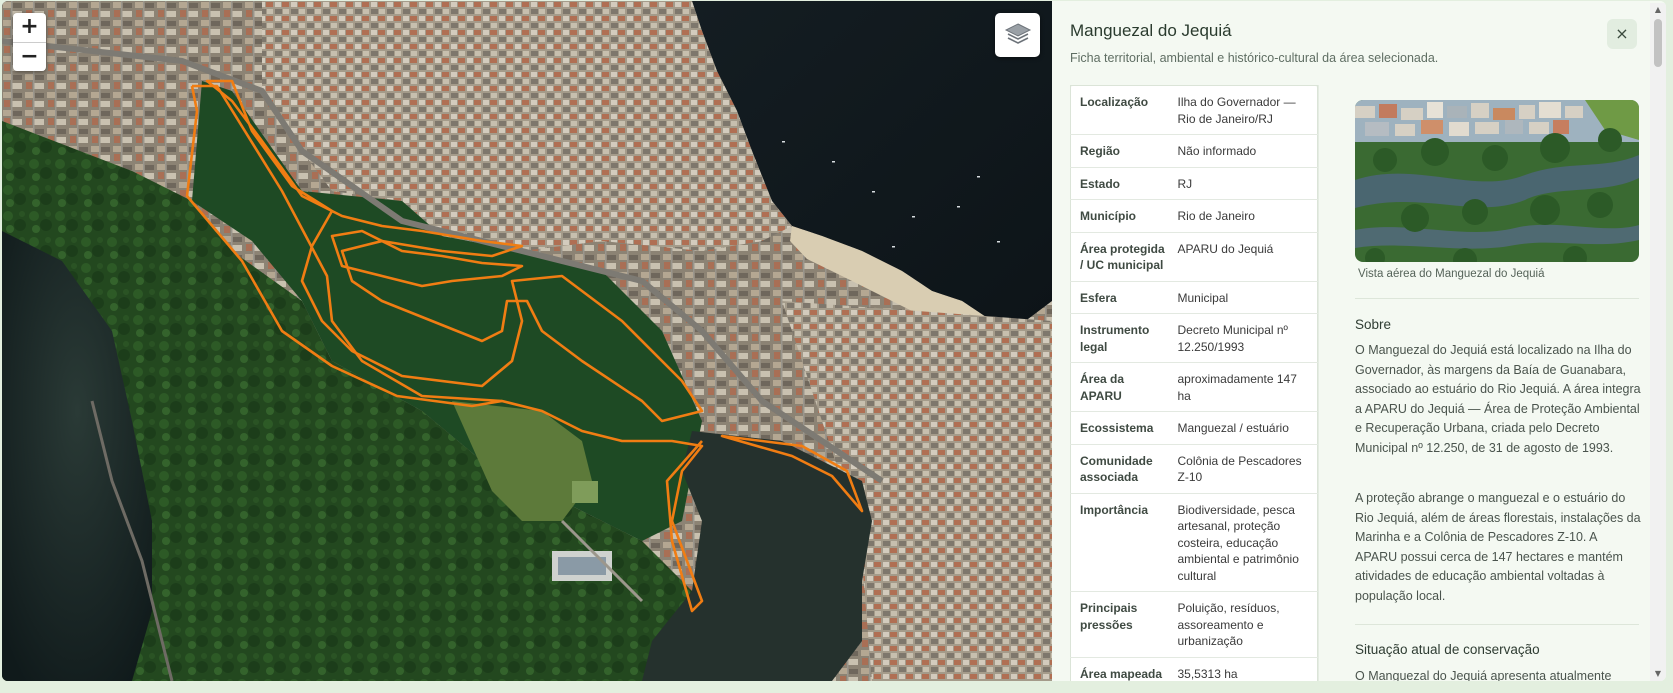 This screenshot has width=1673, height=693. What do you see at coordinates (1658, 43) in the screenshot?
I see `scrollbar-thumb` at bounding box center [1658, 43].